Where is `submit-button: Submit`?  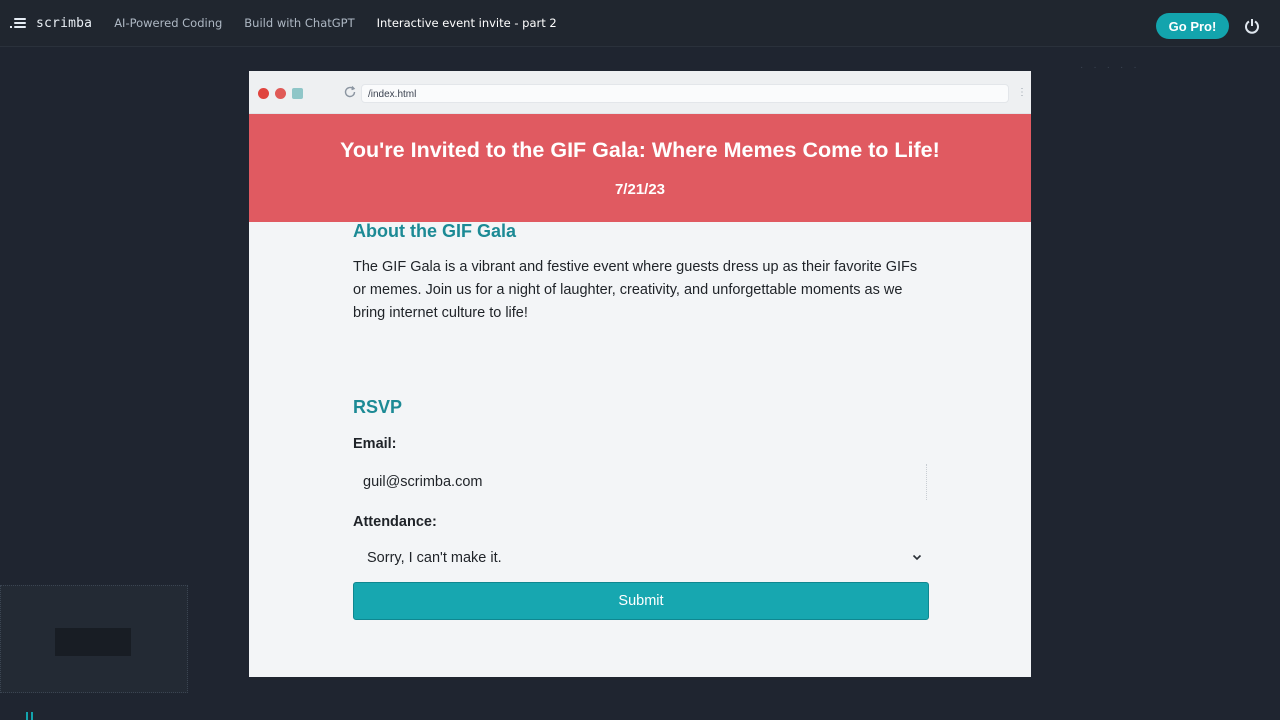 submit-button: Submit is located at coordinates (641, 601).